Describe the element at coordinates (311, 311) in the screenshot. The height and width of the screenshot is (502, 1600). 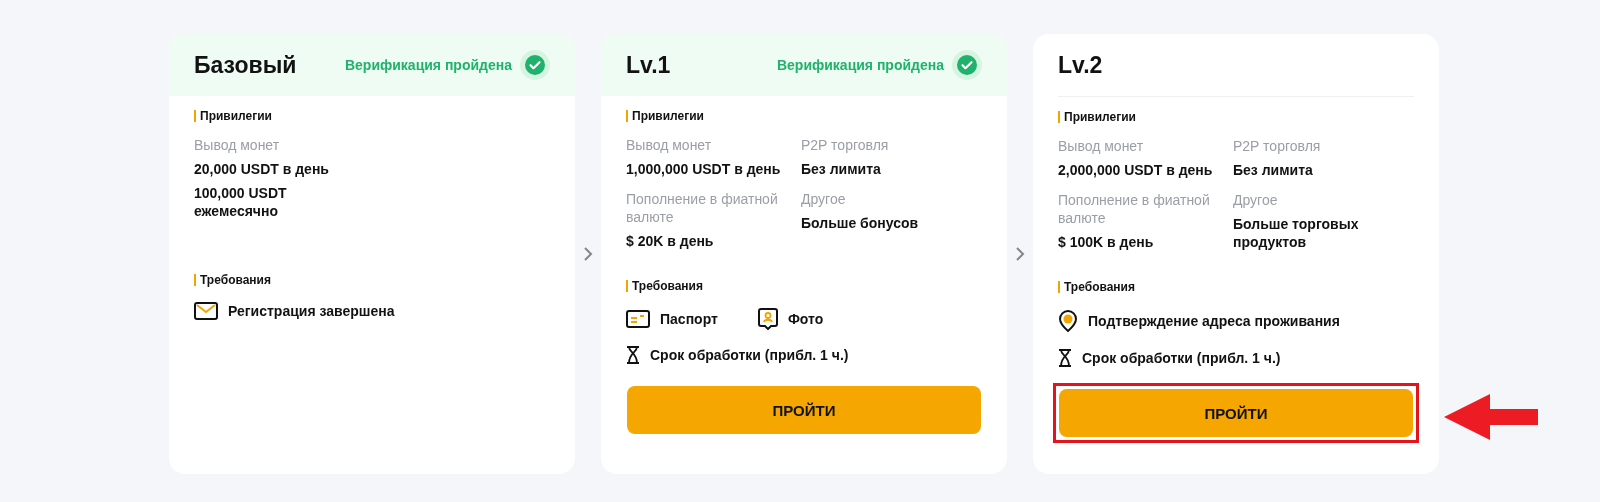
I see `requirement-text: Регистрация завершена` at that location.